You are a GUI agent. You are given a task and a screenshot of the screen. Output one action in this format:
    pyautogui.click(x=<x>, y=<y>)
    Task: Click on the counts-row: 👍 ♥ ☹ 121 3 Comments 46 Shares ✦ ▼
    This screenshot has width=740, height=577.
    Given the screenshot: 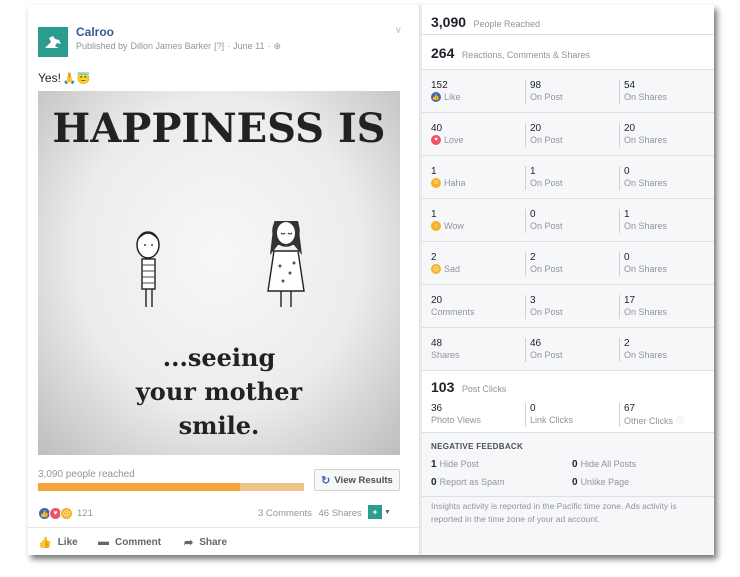 What is the action you would take?
    pyautogui.click(x=224, y=514)
    